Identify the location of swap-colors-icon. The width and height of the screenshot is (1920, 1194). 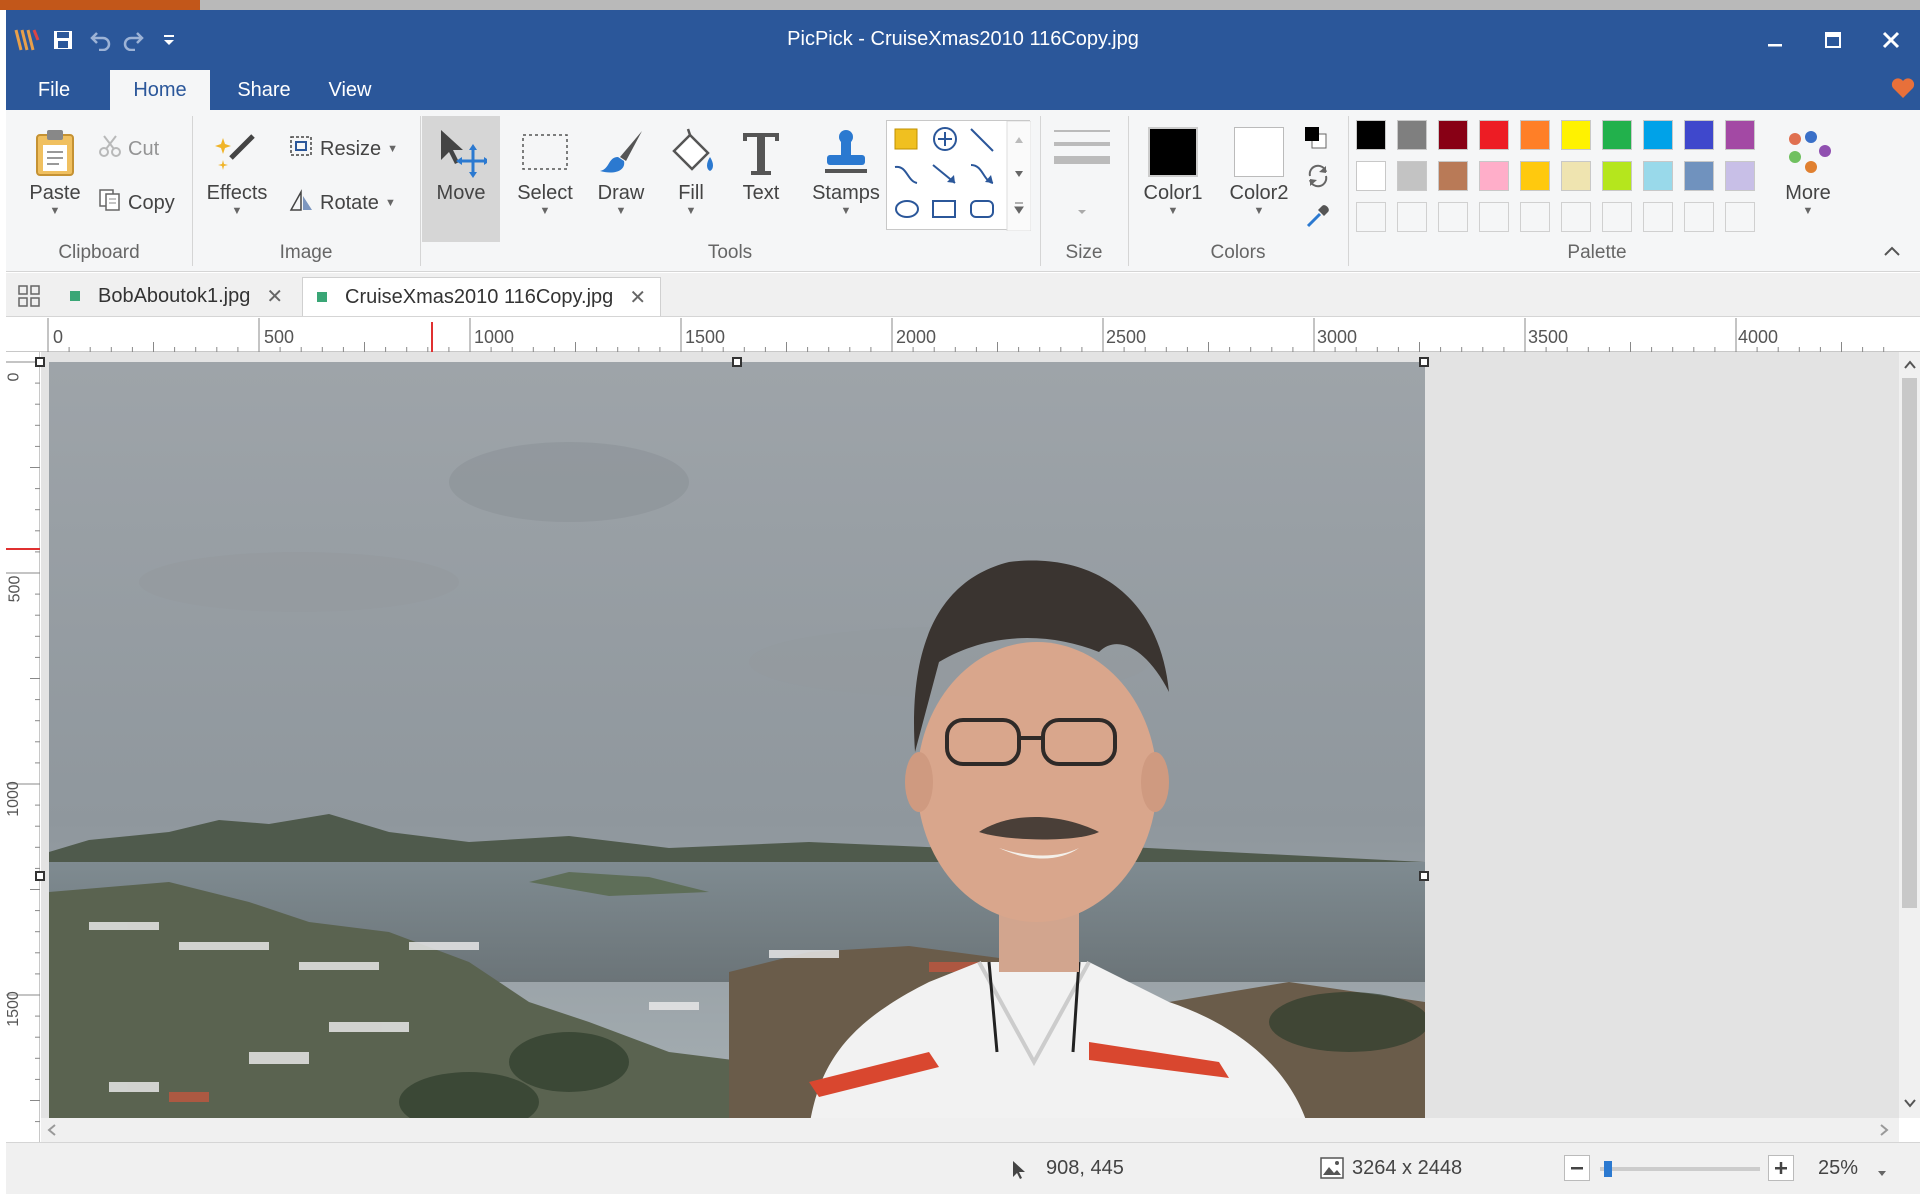
(1319, 177).